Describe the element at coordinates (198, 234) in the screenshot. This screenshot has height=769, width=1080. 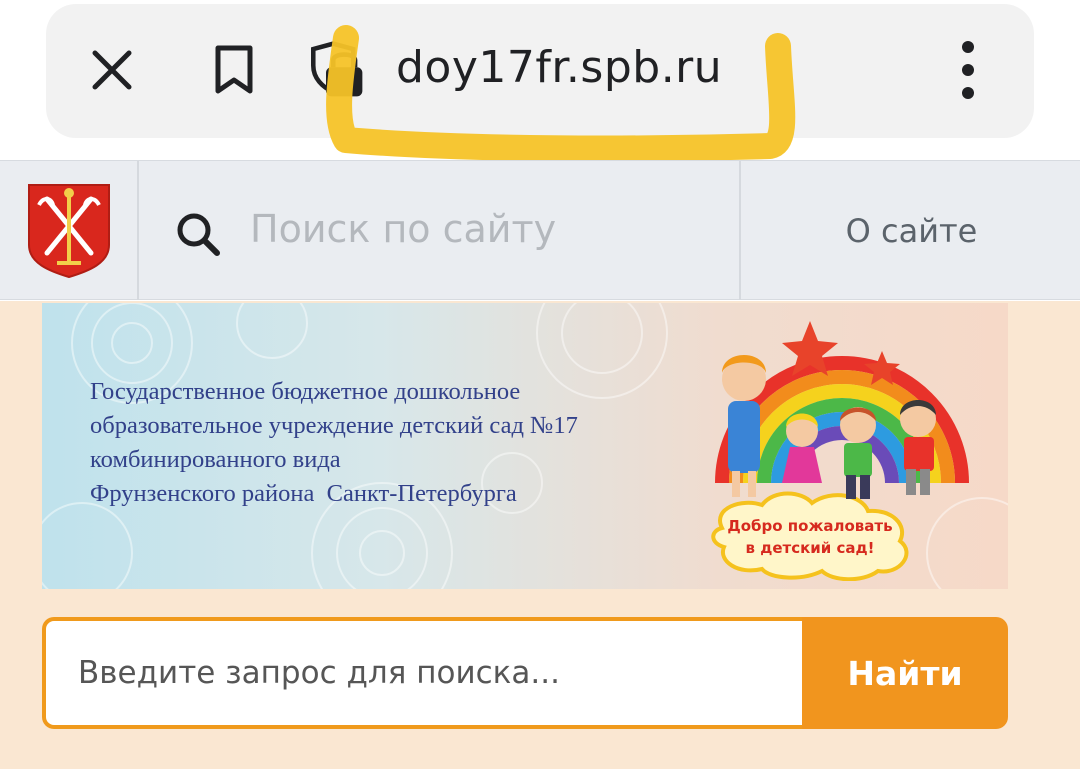
I see `search-icon` at that location.